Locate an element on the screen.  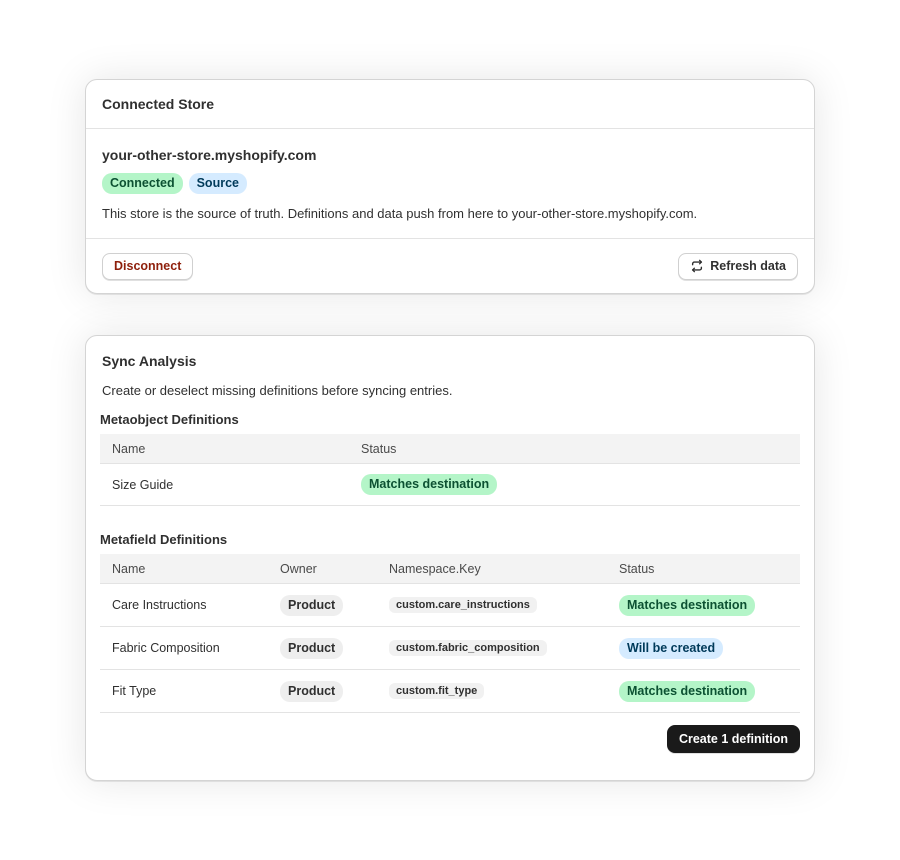
table-header-row: Name Status is located at coordinates (450, 449).